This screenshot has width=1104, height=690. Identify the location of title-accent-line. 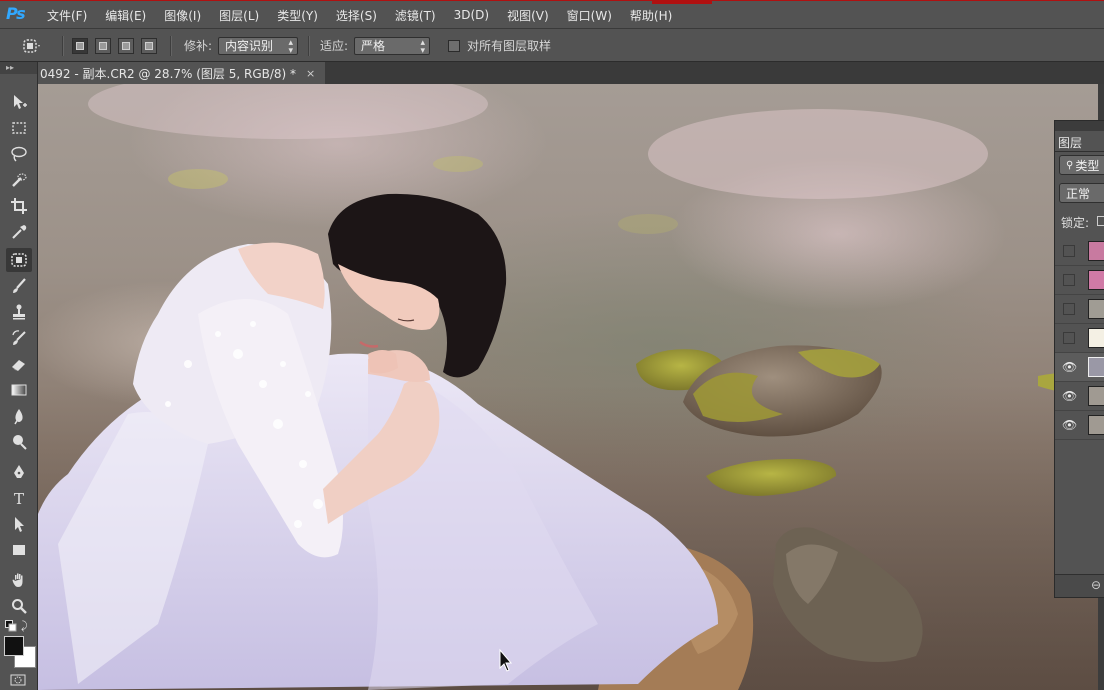
(682, 2).